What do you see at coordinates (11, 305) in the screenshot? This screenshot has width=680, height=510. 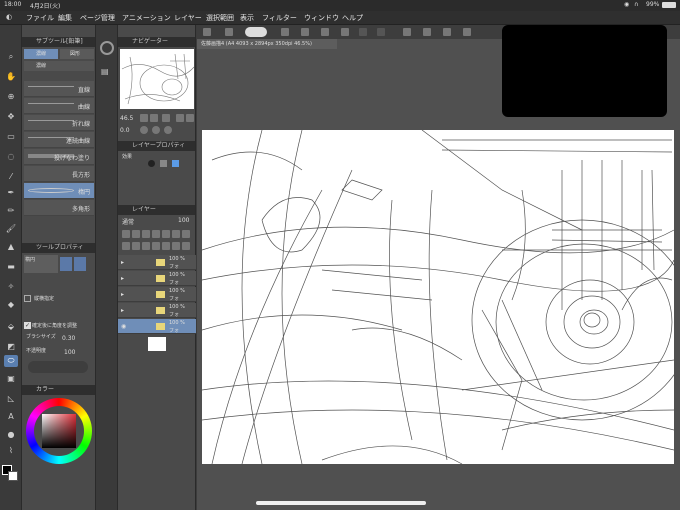 I see `fill-tool-icon: ◆` at bounding box center [11, 305].